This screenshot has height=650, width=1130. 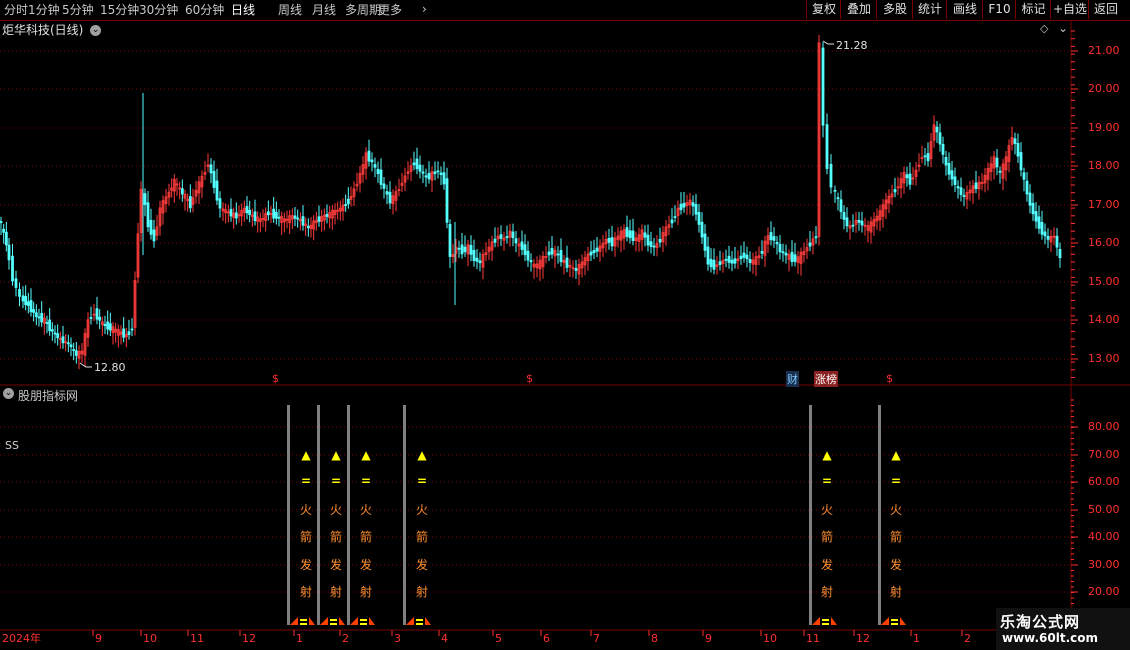 What do you see at coordinates (654, 638) in the screenshot?
I see `date-axis-label: 8` at bounding box center [654, 638].